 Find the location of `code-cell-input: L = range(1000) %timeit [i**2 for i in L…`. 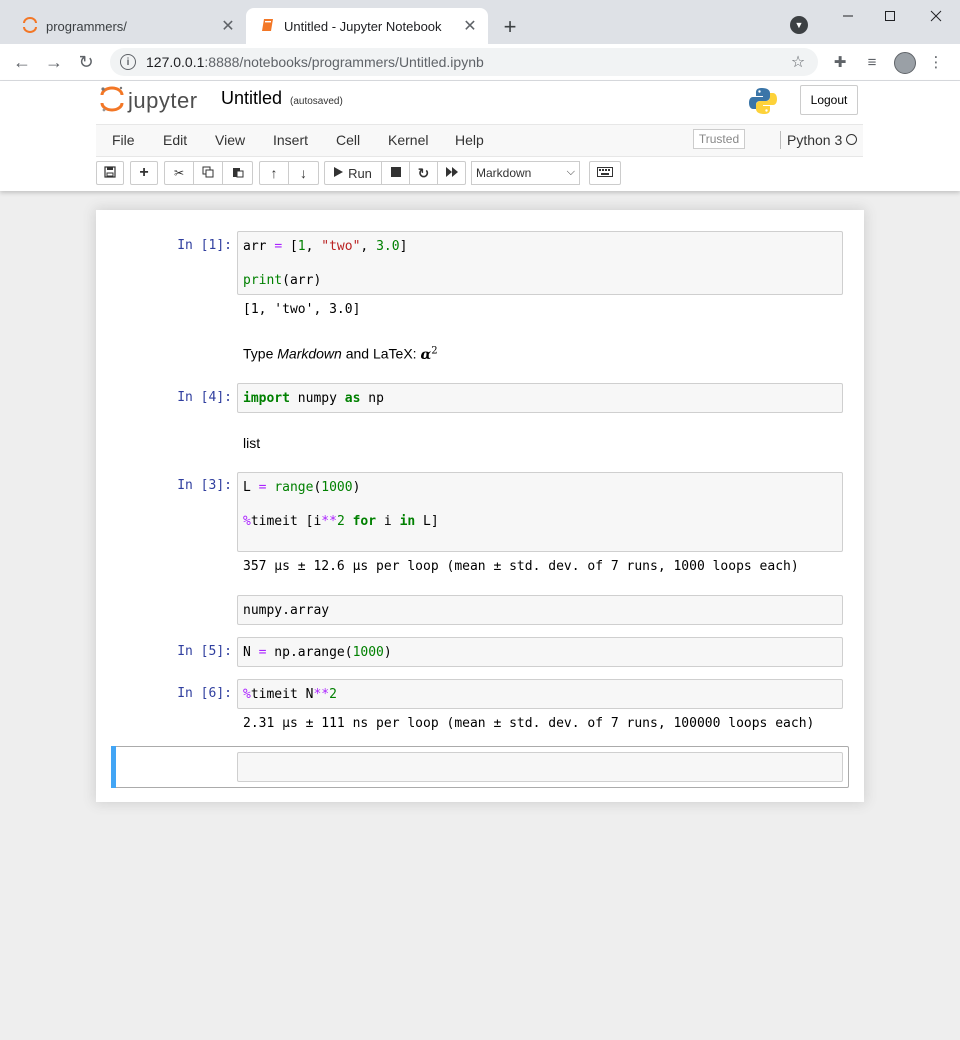

code-cell-input: L = range(1000) %timeit [i**2 for i in L… is located at coordinates (540, 512).